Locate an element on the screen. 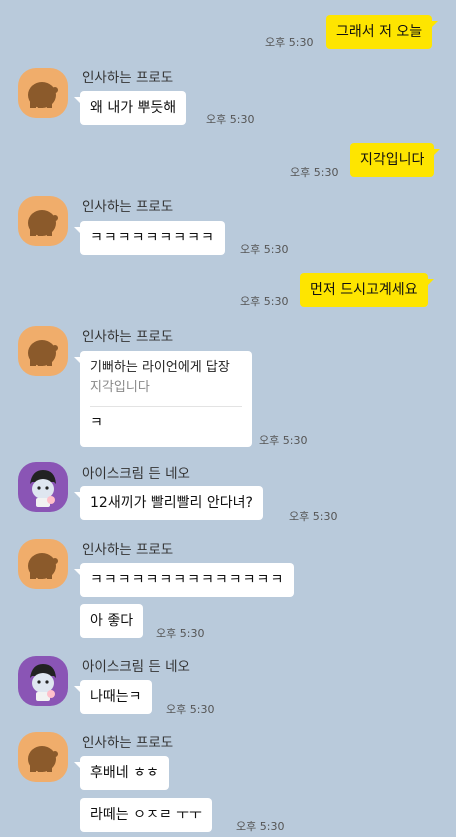 The image size is (456, 837). message-bubble: 12새끼가 빨리빨리 안다녀? is located at coordinates (168, 503).